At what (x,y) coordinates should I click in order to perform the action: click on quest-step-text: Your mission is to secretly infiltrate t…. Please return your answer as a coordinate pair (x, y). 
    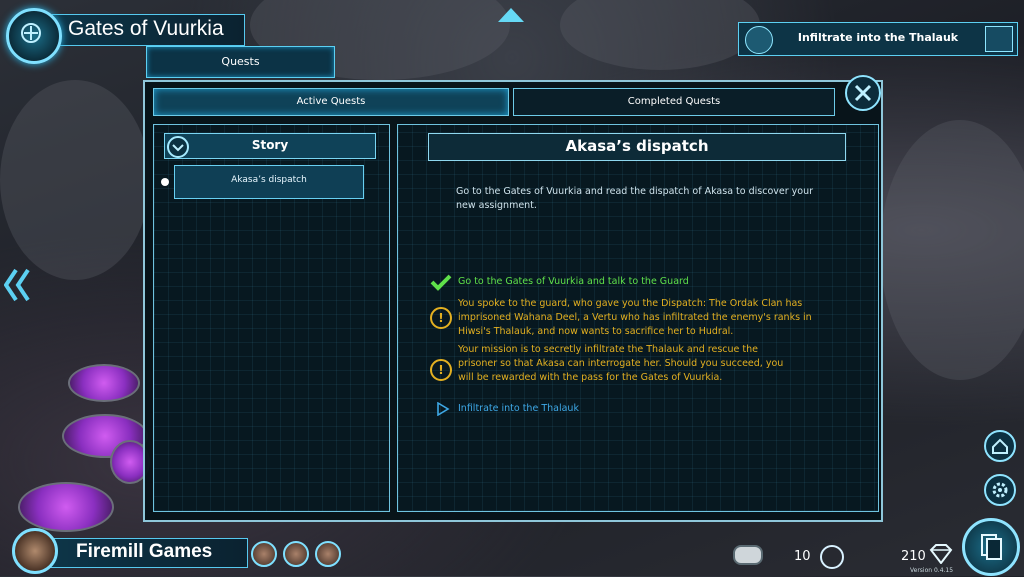
    Looking at the image, I should click on (621, 363).